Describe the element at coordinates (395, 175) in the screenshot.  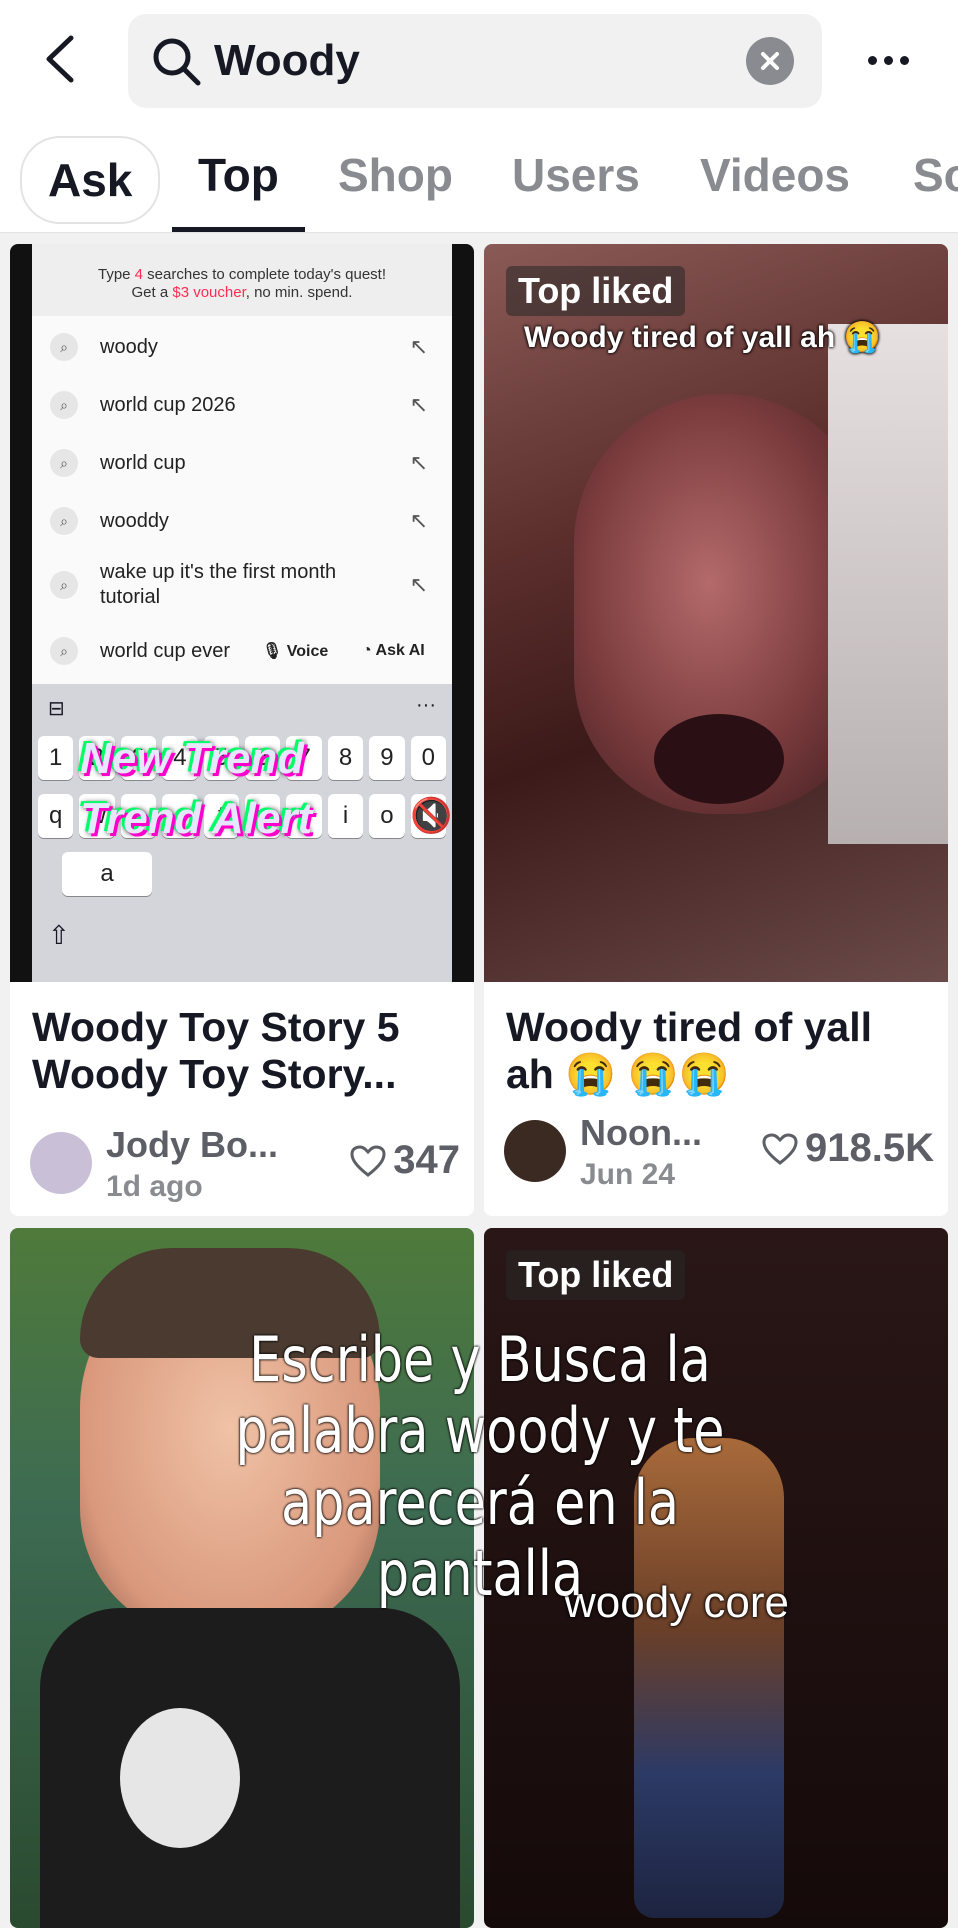
I see `tab-shop: Shop` at that location.